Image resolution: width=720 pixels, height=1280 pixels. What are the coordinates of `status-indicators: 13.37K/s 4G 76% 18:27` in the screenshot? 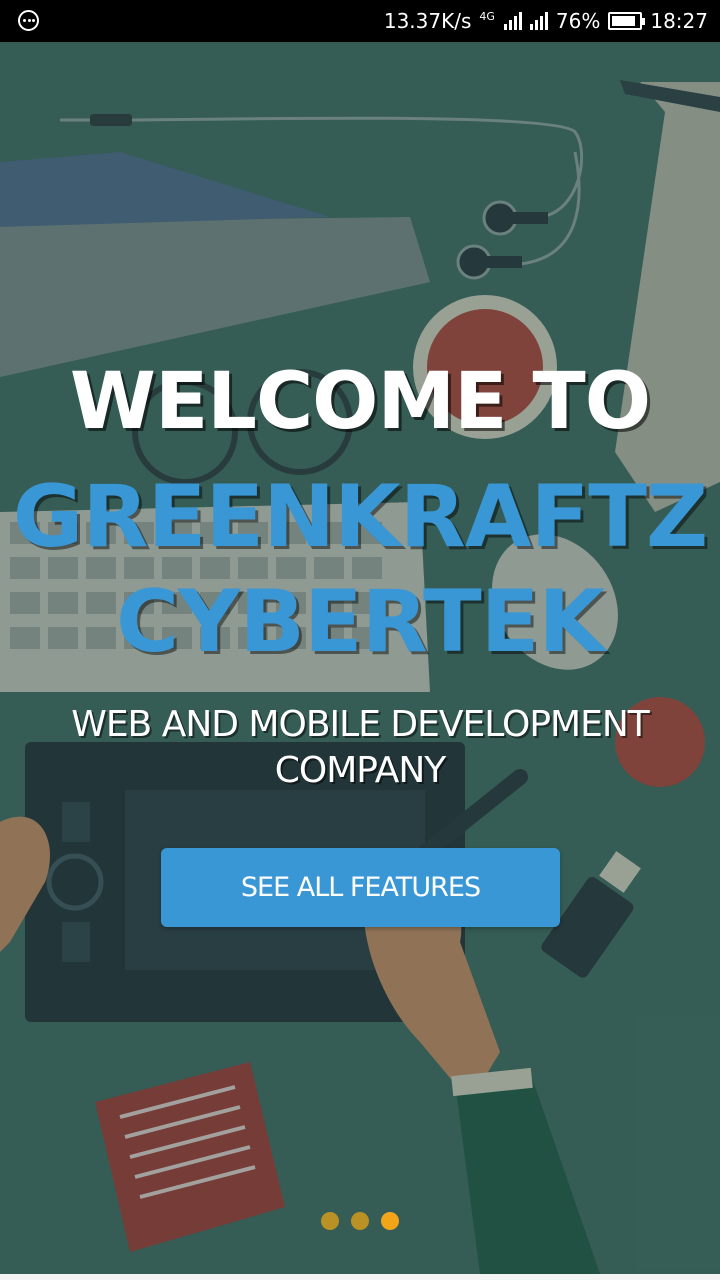 It's located at (546, 21).